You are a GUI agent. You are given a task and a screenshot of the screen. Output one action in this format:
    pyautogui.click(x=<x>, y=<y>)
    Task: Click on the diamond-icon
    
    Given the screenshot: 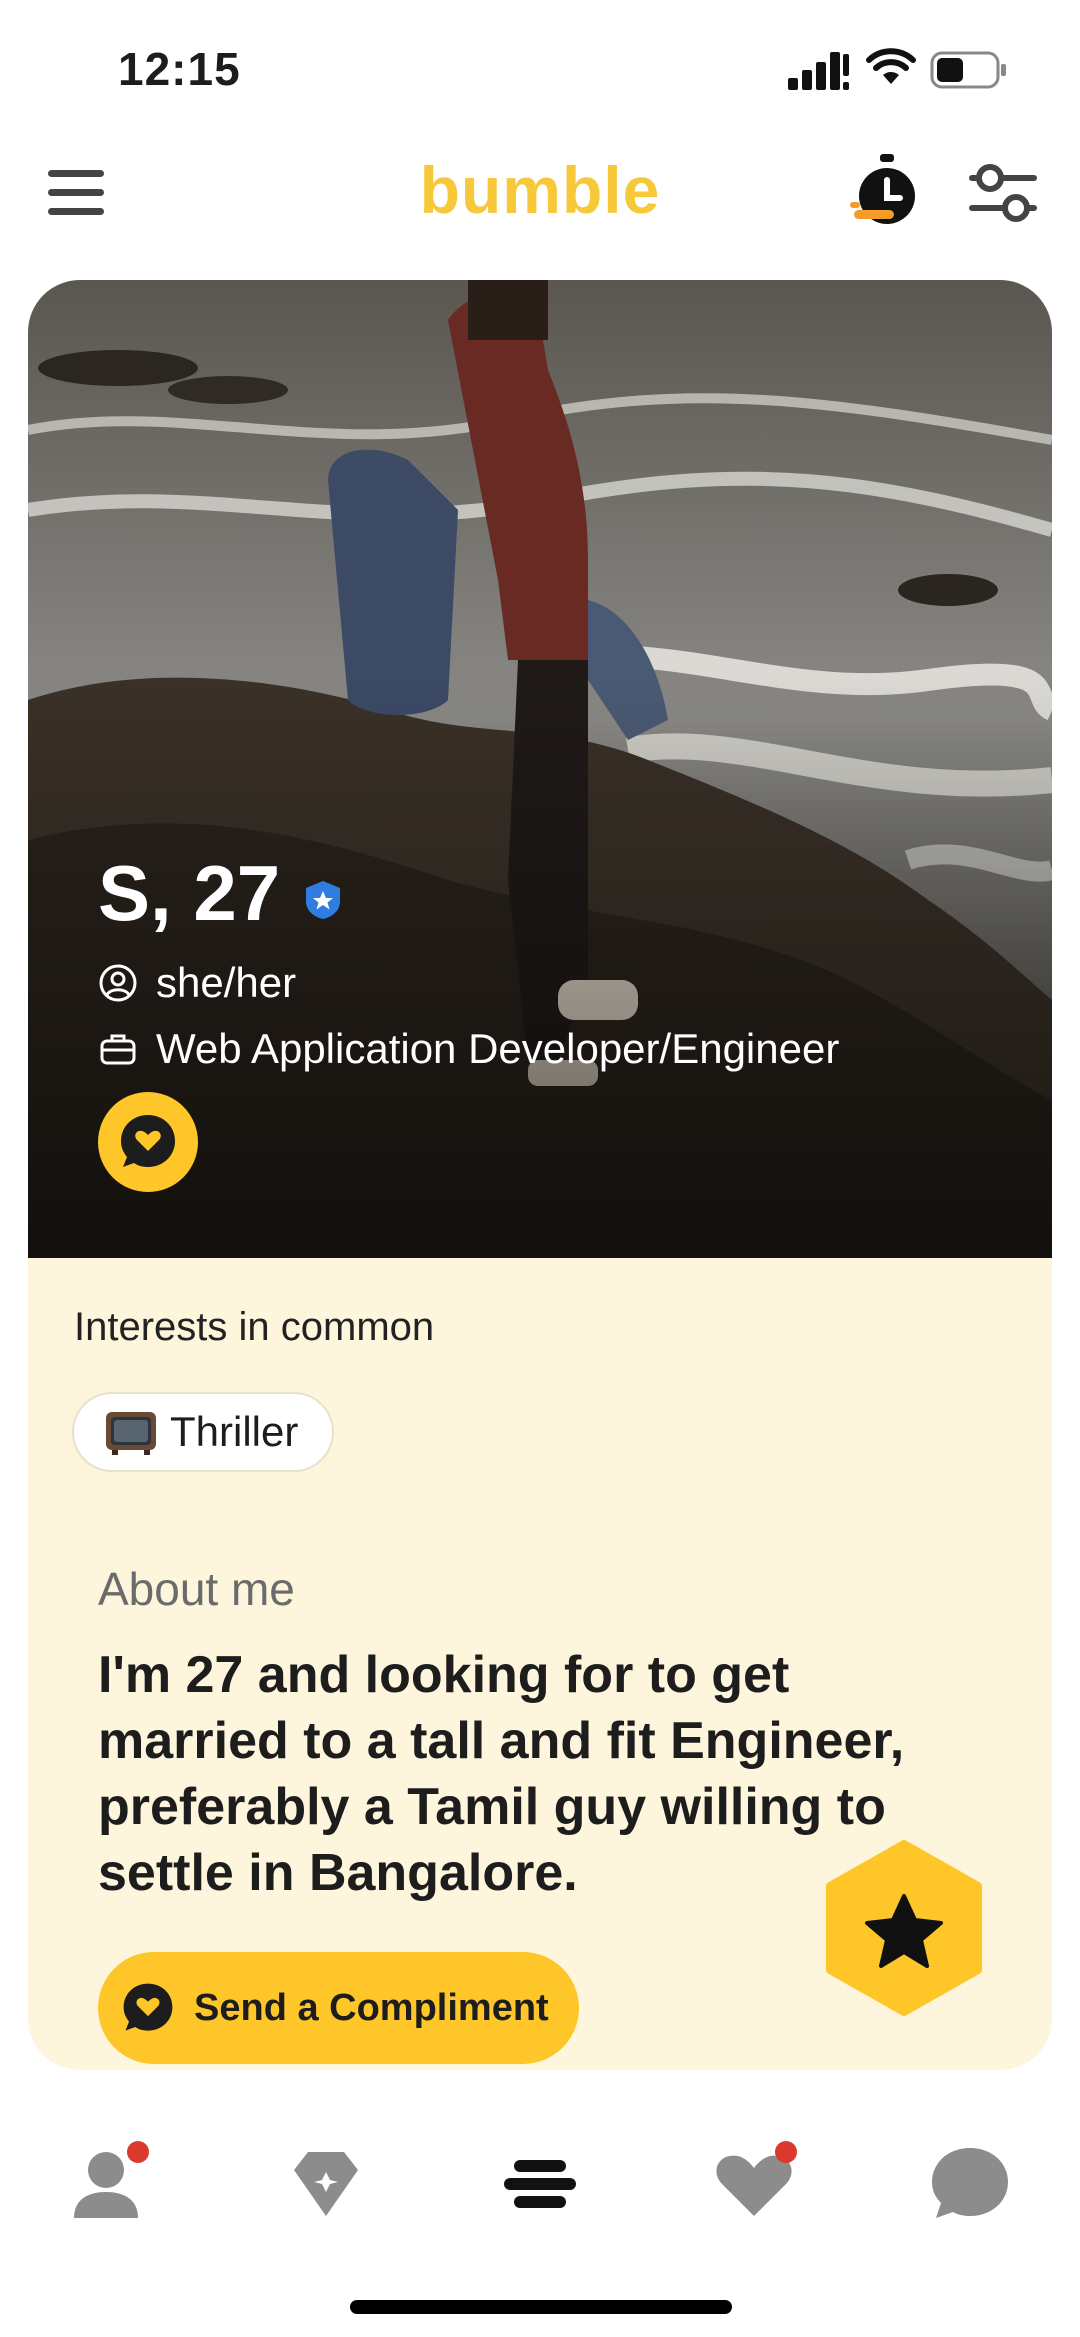 What is the action you would take?
    pyautogui.click(x=326, y=2184)
    